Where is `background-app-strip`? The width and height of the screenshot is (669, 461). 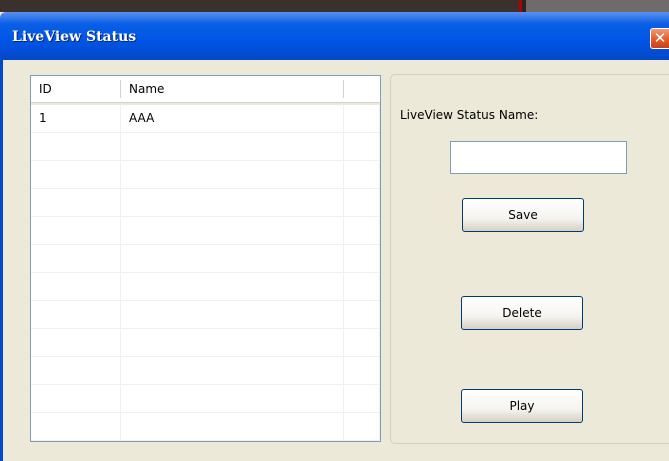 background-app-strip is located at coordinates (334, 6).